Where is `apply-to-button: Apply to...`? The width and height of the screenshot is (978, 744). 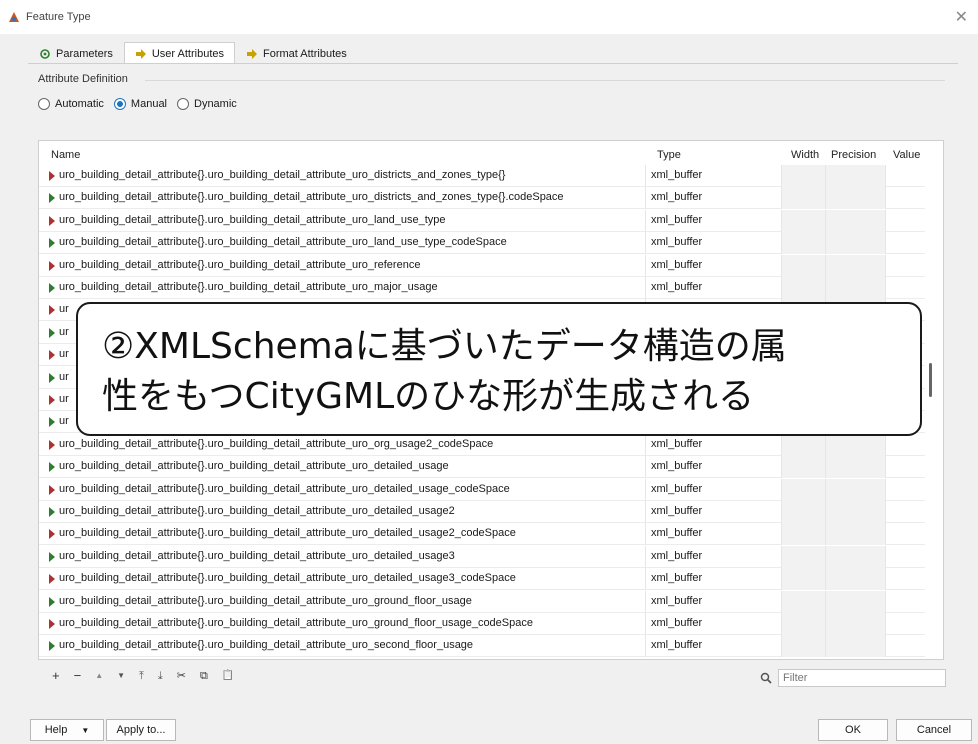
apply-to-button: Apply to... is located at coordinates (141, 730).